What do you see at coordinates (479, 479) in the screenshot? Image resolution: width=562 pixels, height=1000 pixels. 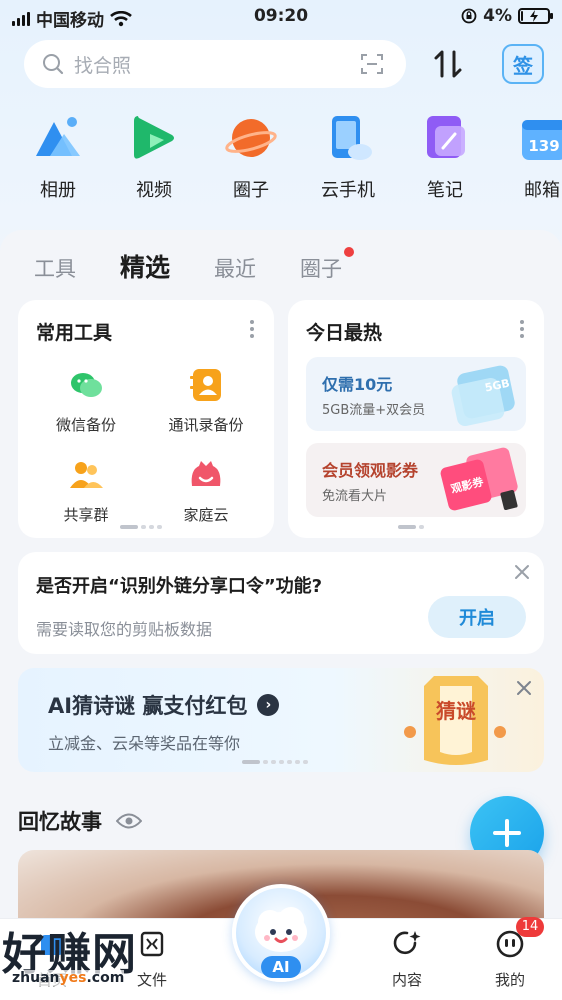 I see `movie-ticket-illustration: 观影券` at bounding box center [479, 479].